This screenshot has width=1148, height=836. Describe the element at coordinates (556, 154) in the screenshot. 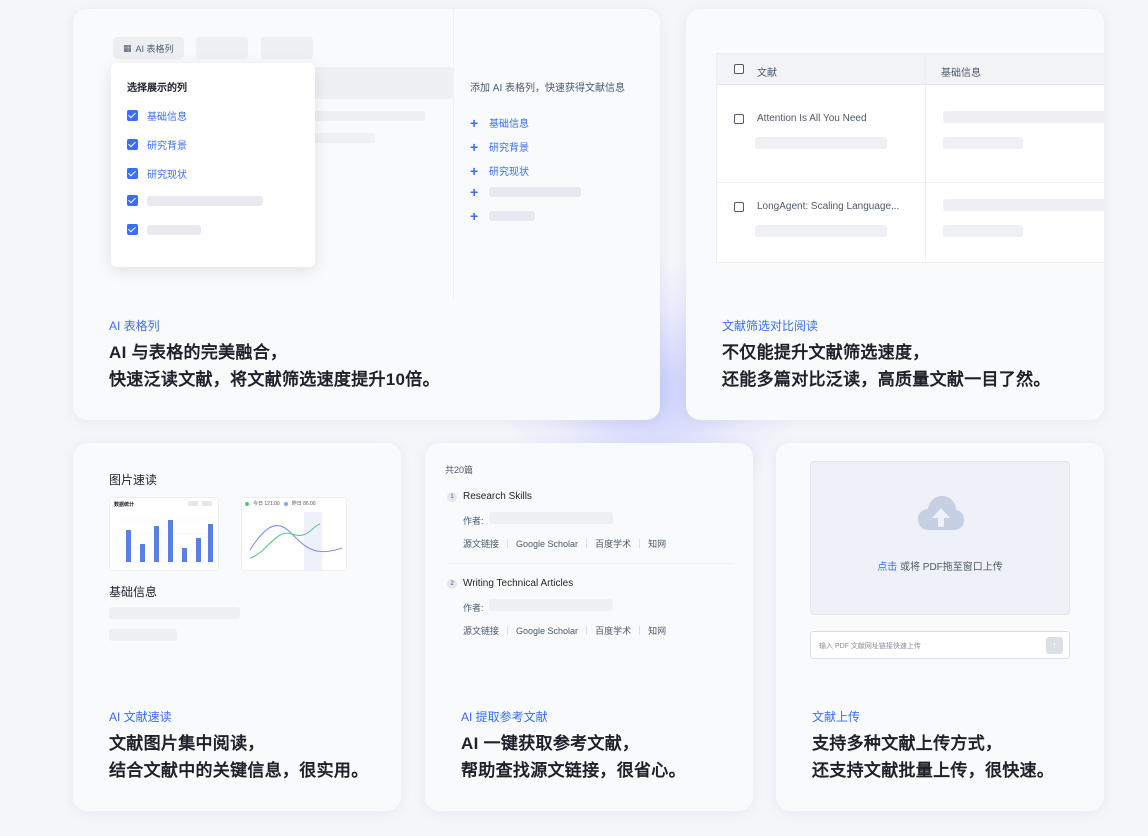

I see `add-column-panel: 添加 AI 表格列，快速获得文献信息 + 基础信息 + 研究背景 + 研究现状 + +` at that location.